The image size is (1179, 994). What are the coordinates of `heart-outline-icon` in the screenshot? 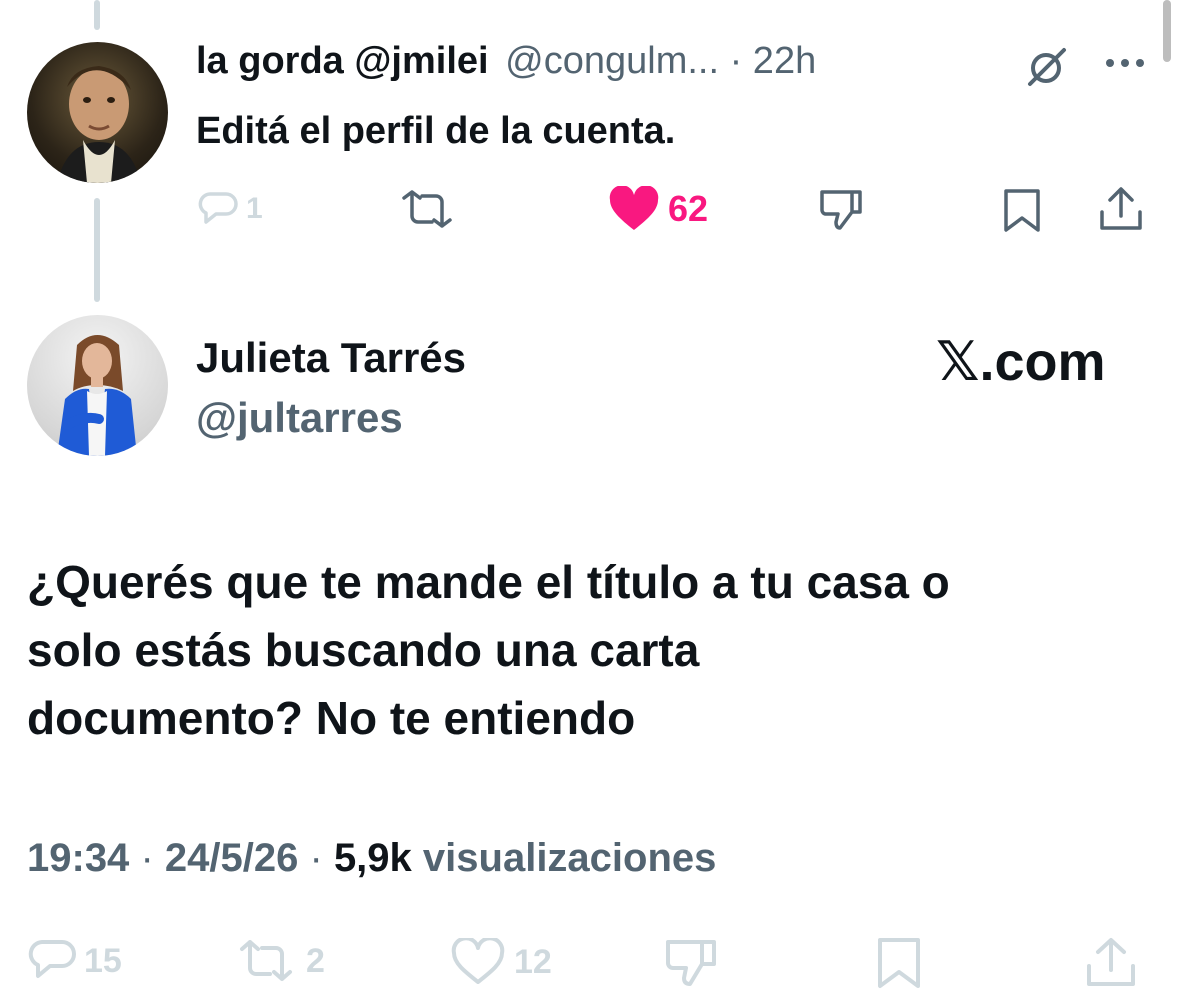 It's located at (478, 962).